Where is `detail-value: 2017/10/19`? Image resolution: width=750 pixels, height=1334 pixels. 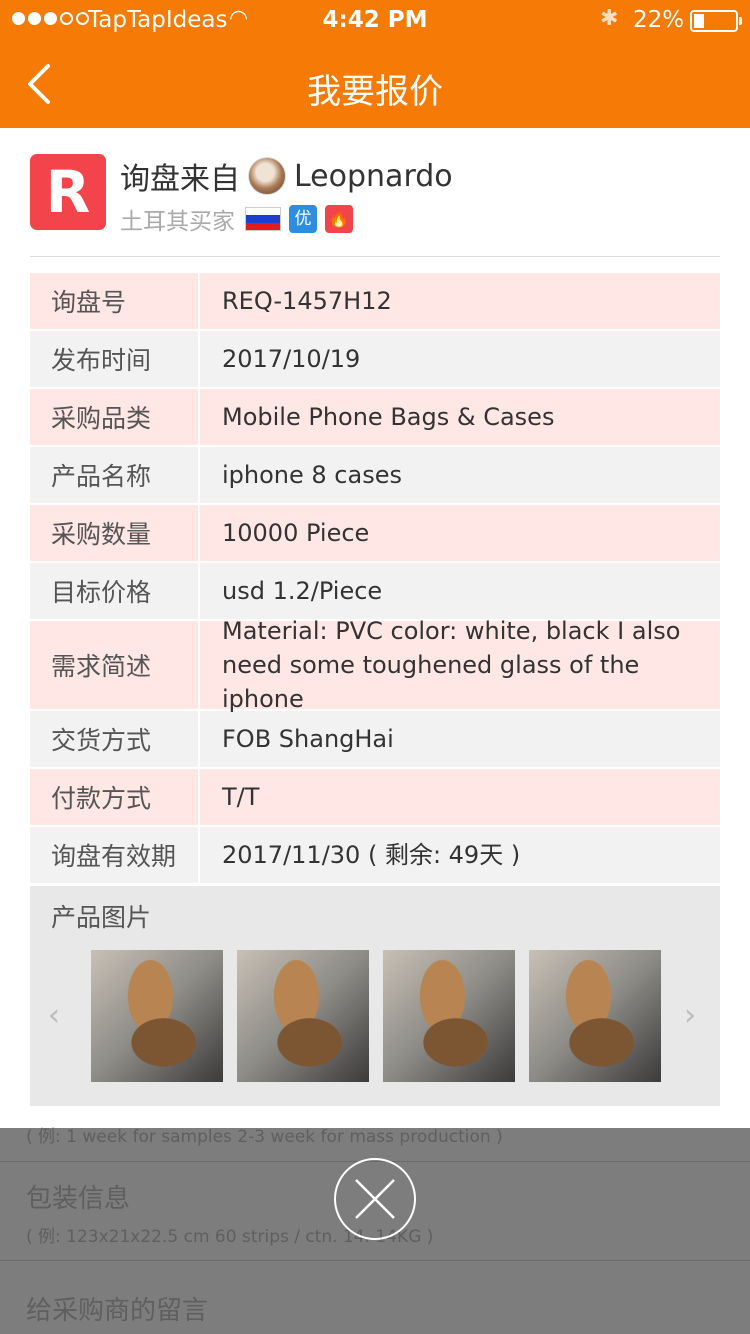
detail-value: 2017/10/19 is located at coordinates (291, 359).